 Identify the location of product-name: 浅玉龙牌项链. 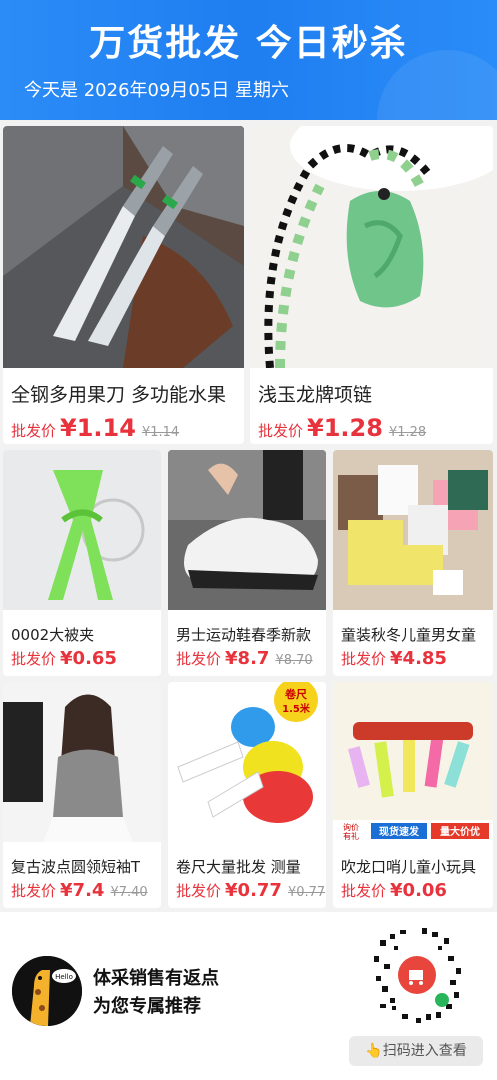
(315, 395).